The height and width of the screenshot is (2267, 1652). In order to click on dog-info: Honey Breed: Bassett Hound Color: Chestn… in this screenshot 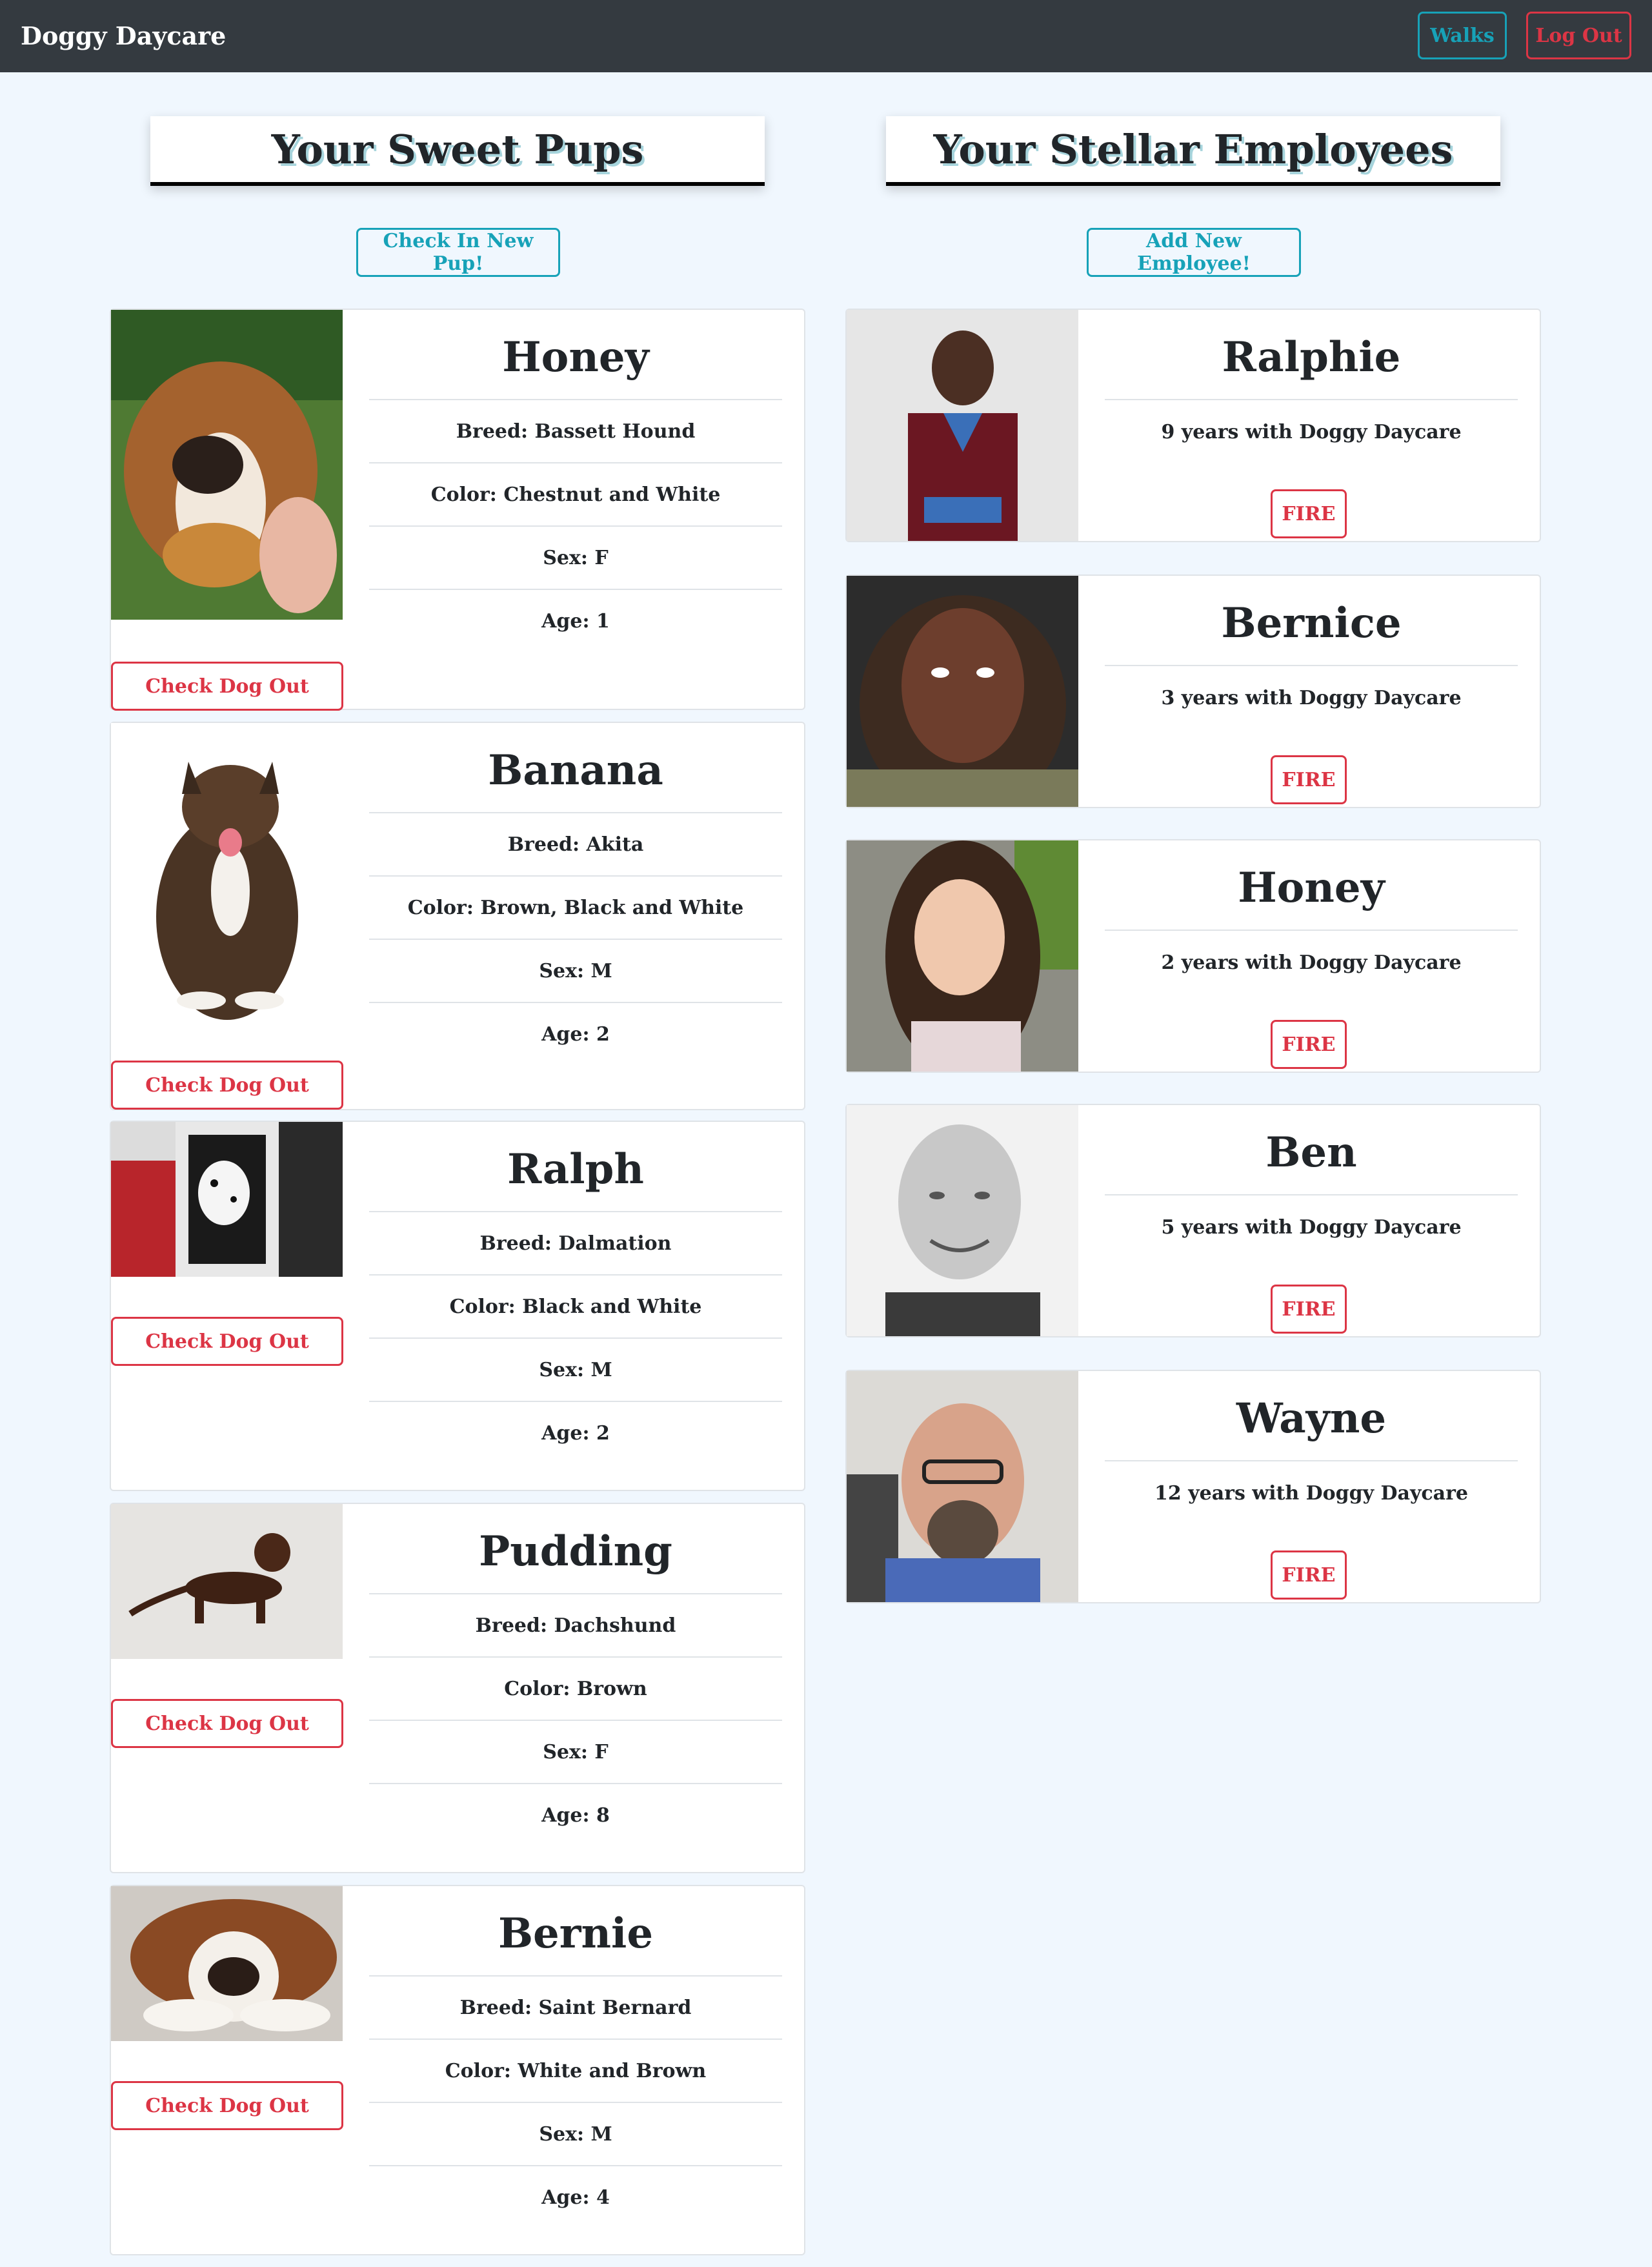, I will do `click(575, 481)`.